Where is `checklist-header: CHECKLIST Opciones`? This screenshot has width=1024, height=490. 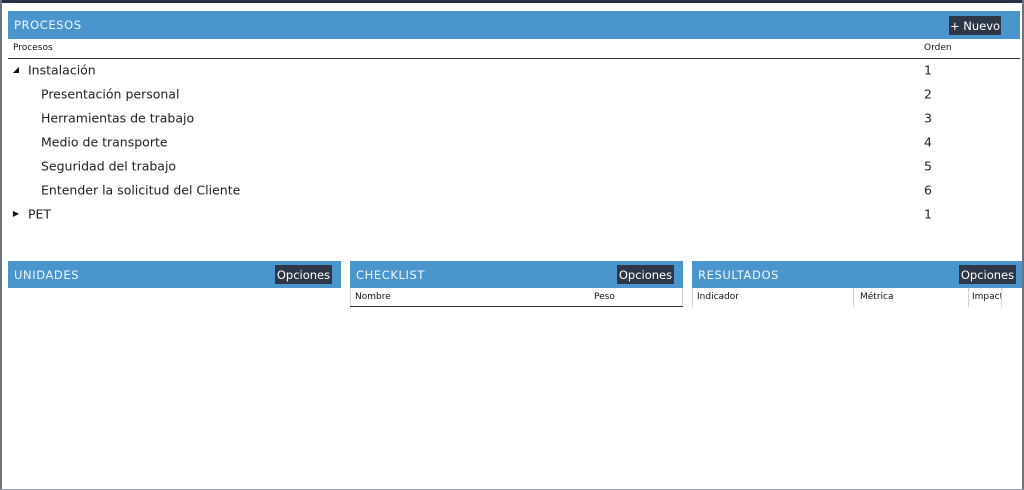 checklist-header: CHECKLIST Opciones is located at coordinates (516, 274).